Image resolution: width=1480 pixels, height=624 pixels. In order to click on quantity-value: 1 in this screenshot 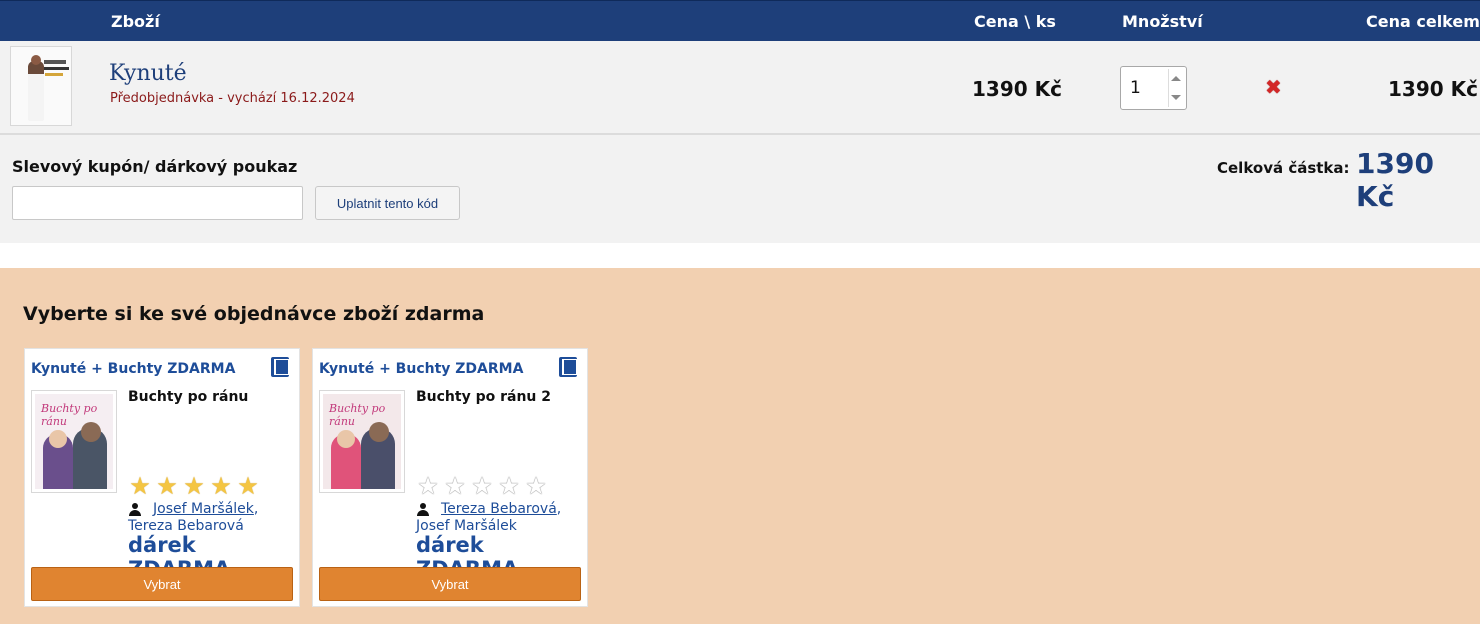, I will do `click(1135, 88)`.